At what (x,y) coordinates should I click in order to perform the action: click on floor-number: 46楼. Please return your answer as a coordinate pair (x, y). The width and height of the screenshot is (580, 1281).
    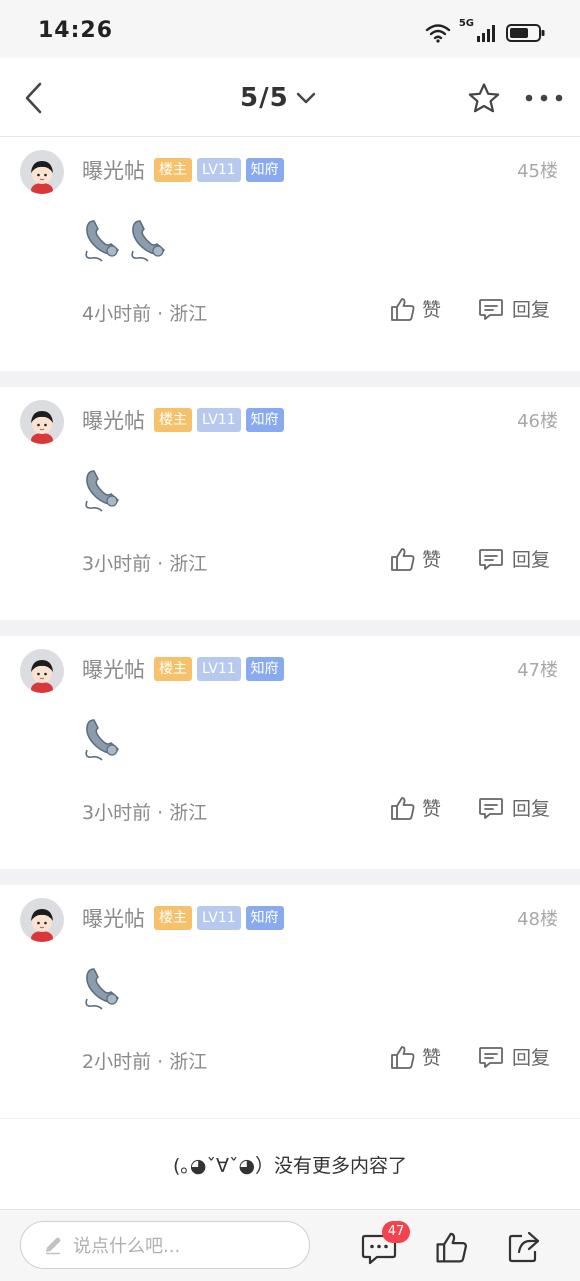
    Looking at the image, I should click on (537, 421).